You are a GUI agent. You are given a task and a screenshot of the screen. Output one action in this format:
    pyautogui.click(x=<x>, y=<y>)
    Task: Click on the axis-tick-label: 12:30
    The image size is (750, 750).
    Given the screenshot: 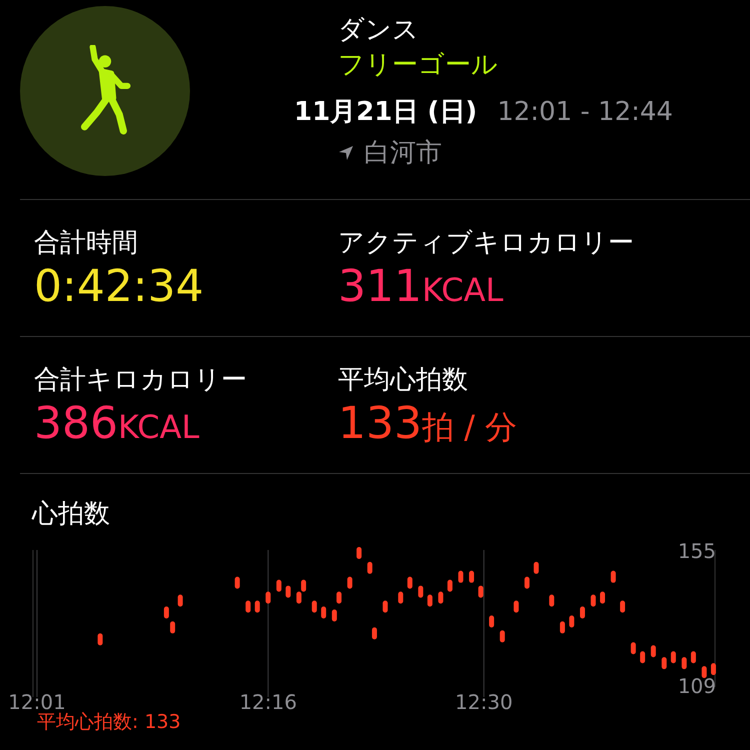 What is the action you would take?
    pyautogui.click(x=484, y=702)
    